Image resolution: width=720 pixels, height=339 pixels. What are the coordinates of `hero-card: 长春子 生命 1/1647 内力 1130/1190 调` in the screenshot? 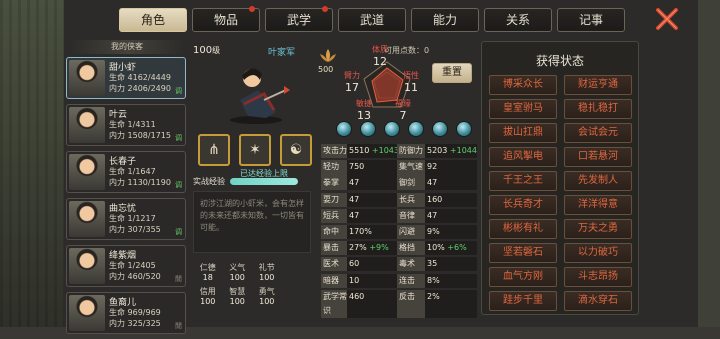 It's located at (126, 172).